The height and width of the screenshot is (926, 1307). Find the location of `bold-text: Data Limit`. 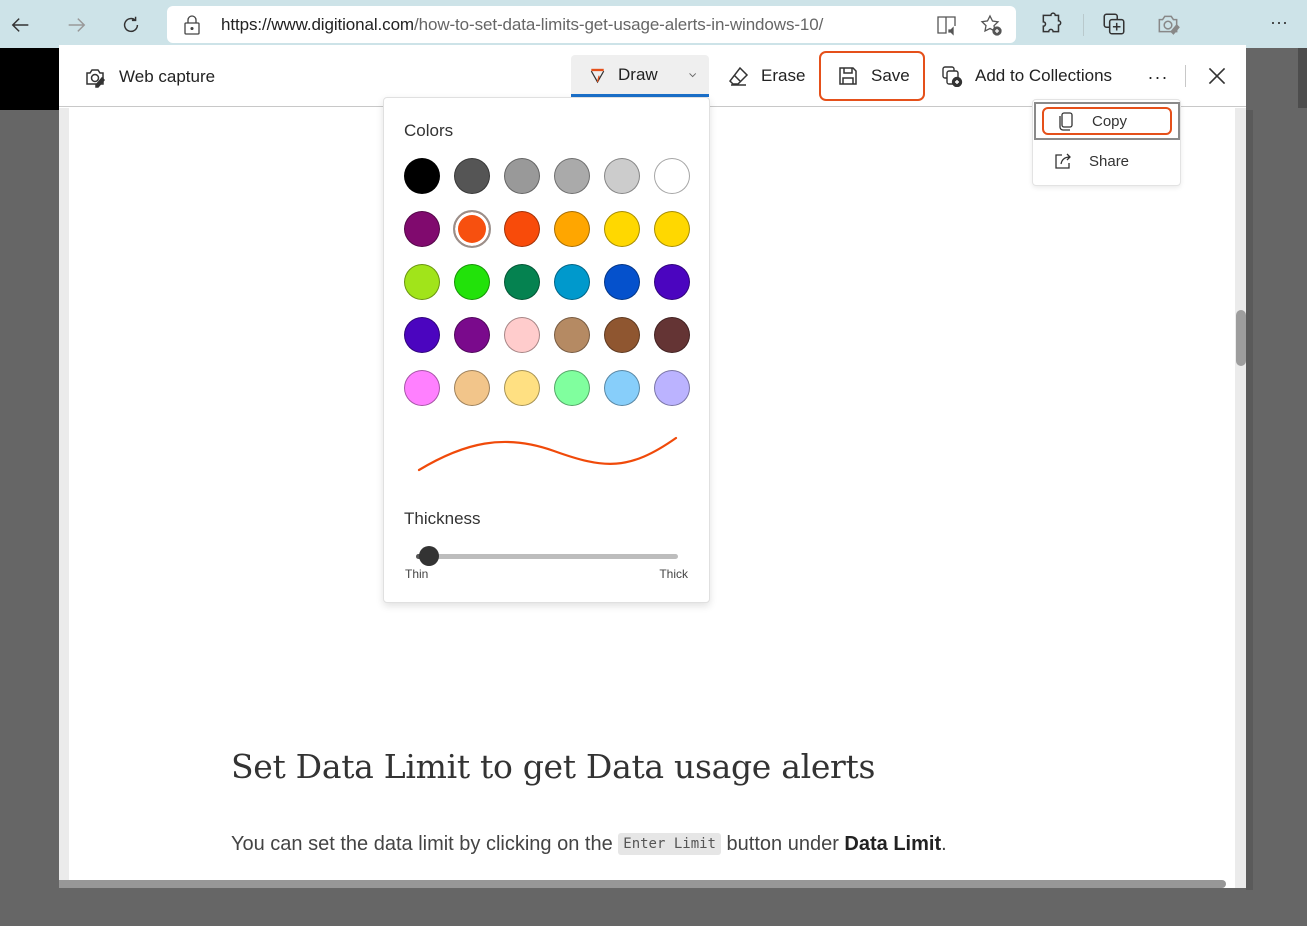

bold-text: Data Limit is located at coordinates (893, 844).